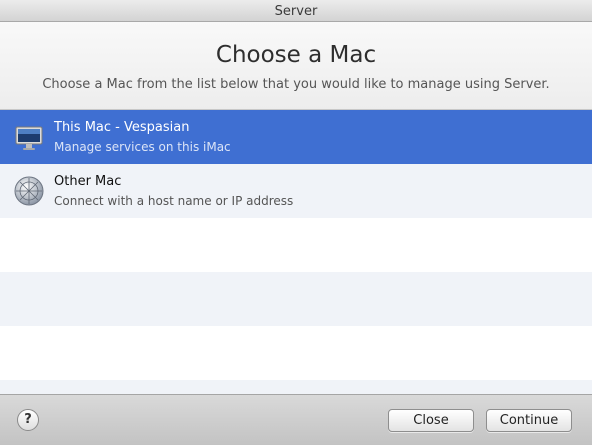 The image size is (592, 445). Describe the element at coordinates (122, 127) in the screenshot. I see `list-item-title: This Mac - Vespasian` at that location.